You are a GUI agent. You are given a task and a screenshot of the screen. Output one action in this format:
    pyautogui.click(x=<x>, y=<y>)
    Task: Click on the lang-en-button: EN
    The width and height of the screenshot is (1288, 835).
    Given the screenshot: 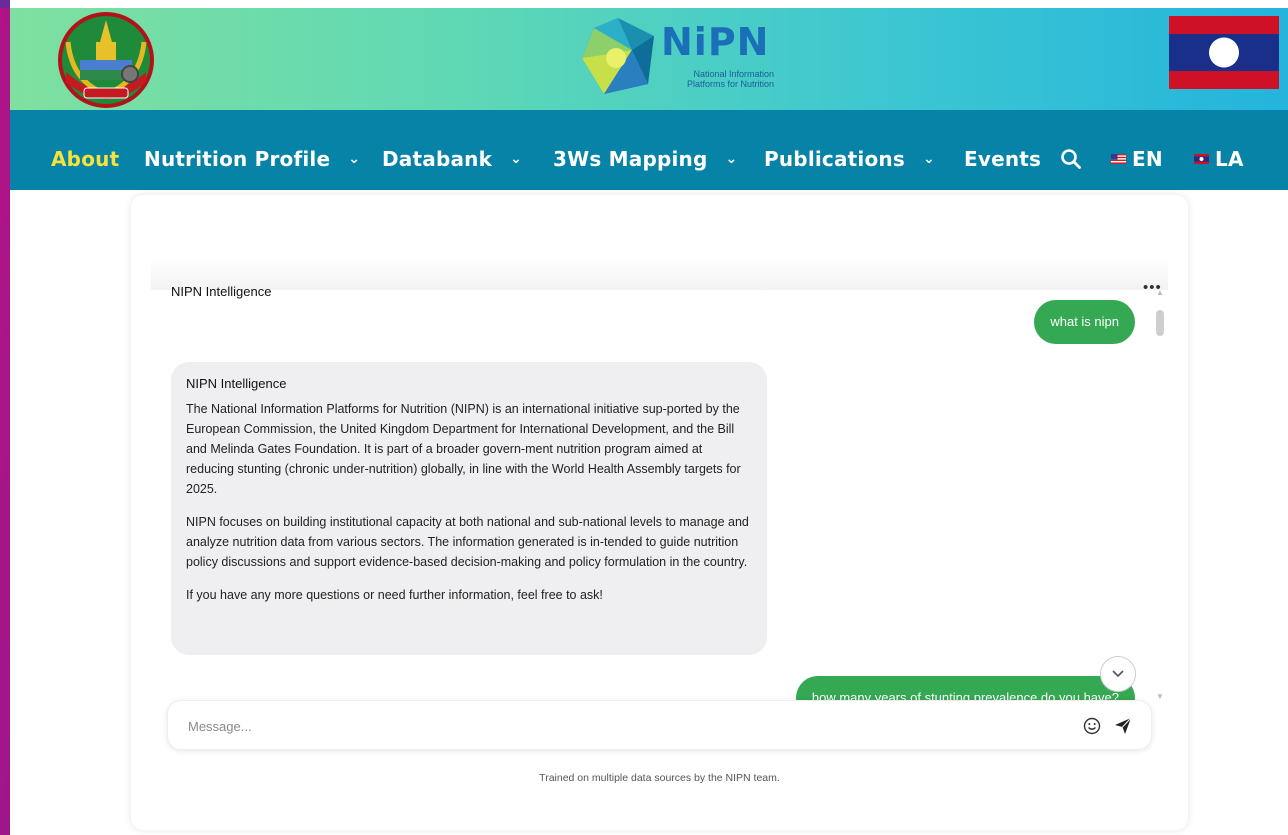 What is the action you would take?
    pyautogui.click(x=1137, y=159)
    